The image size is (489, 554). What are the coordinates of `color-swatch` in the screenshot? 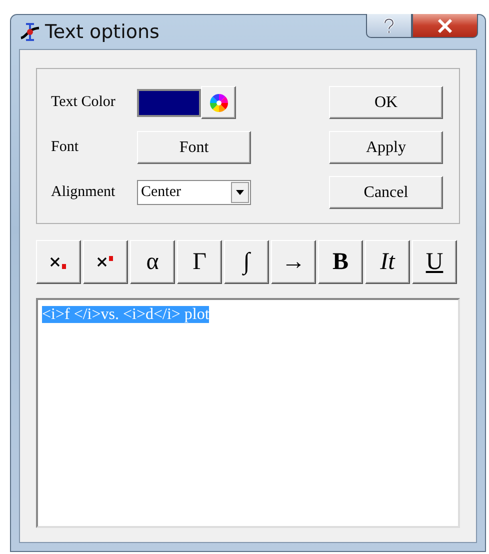 It's located at (169, 102).